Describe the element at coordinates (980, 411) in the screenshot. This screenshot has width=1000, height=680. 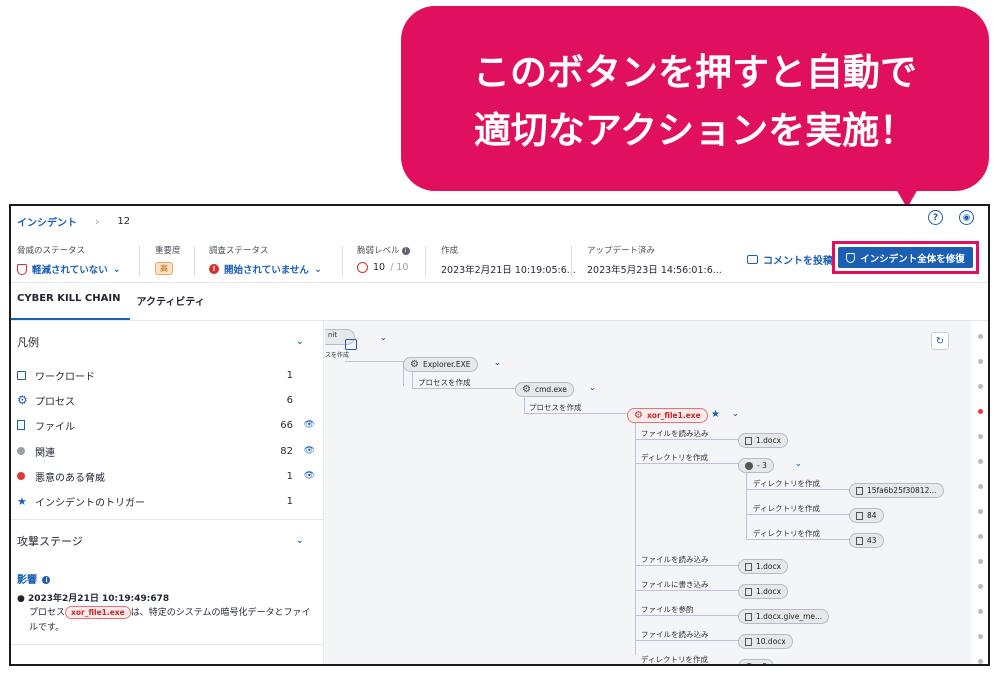
I see `timeline-dot-active` at that location.